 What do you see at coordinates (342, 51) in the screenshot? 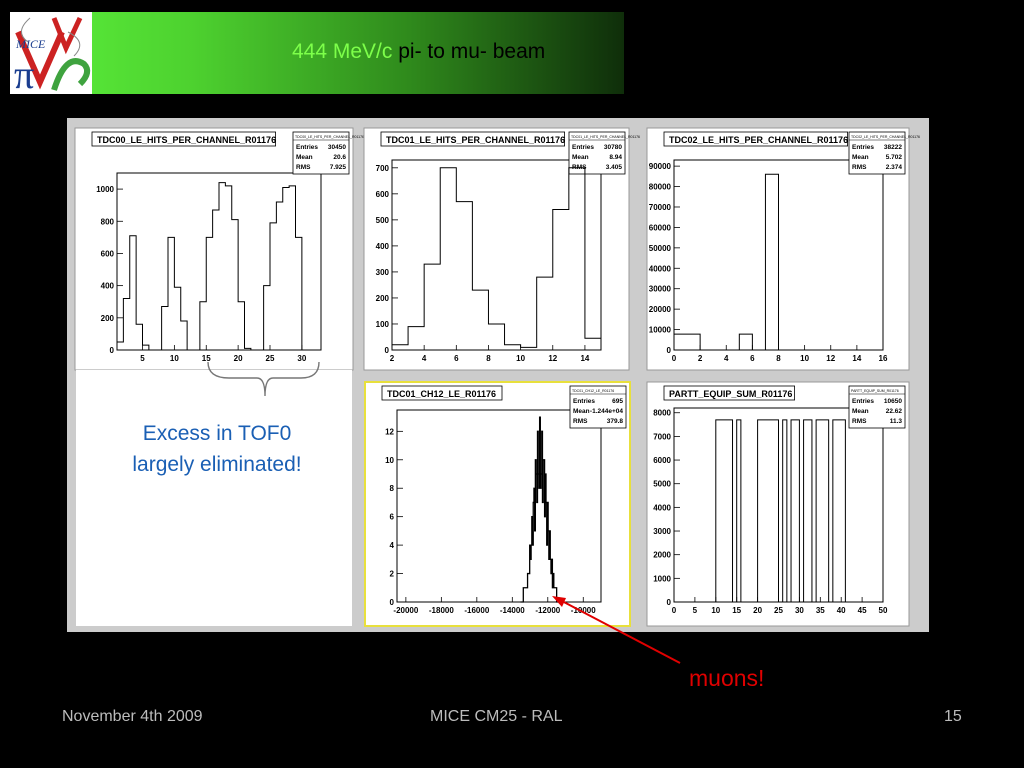
I see `title-highlight: 444 MeV/c` at bounding box center [342, 51].